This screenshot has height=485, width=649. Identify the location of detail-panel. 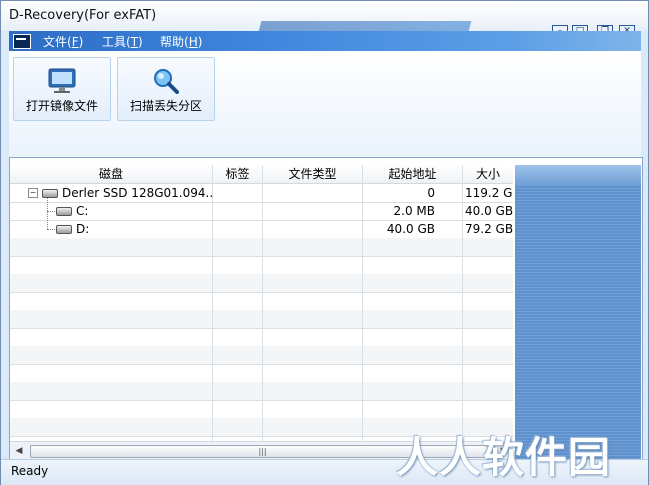
(578, 312).